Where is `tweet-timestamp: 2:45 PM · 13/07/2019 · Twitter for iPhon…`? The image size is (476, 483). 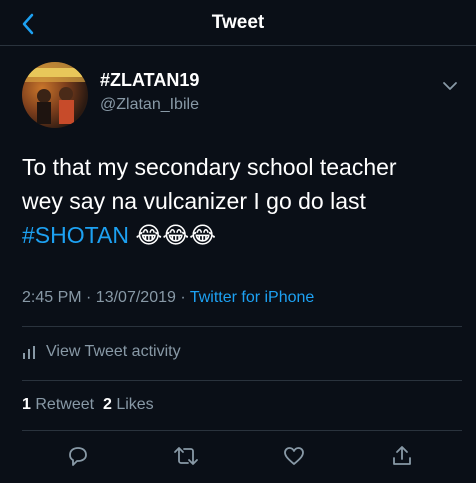
tweet-timestamp: 2:45 PM · 13/07/2019 · Twitter for iPhon… is located at coordinates (168, 298).